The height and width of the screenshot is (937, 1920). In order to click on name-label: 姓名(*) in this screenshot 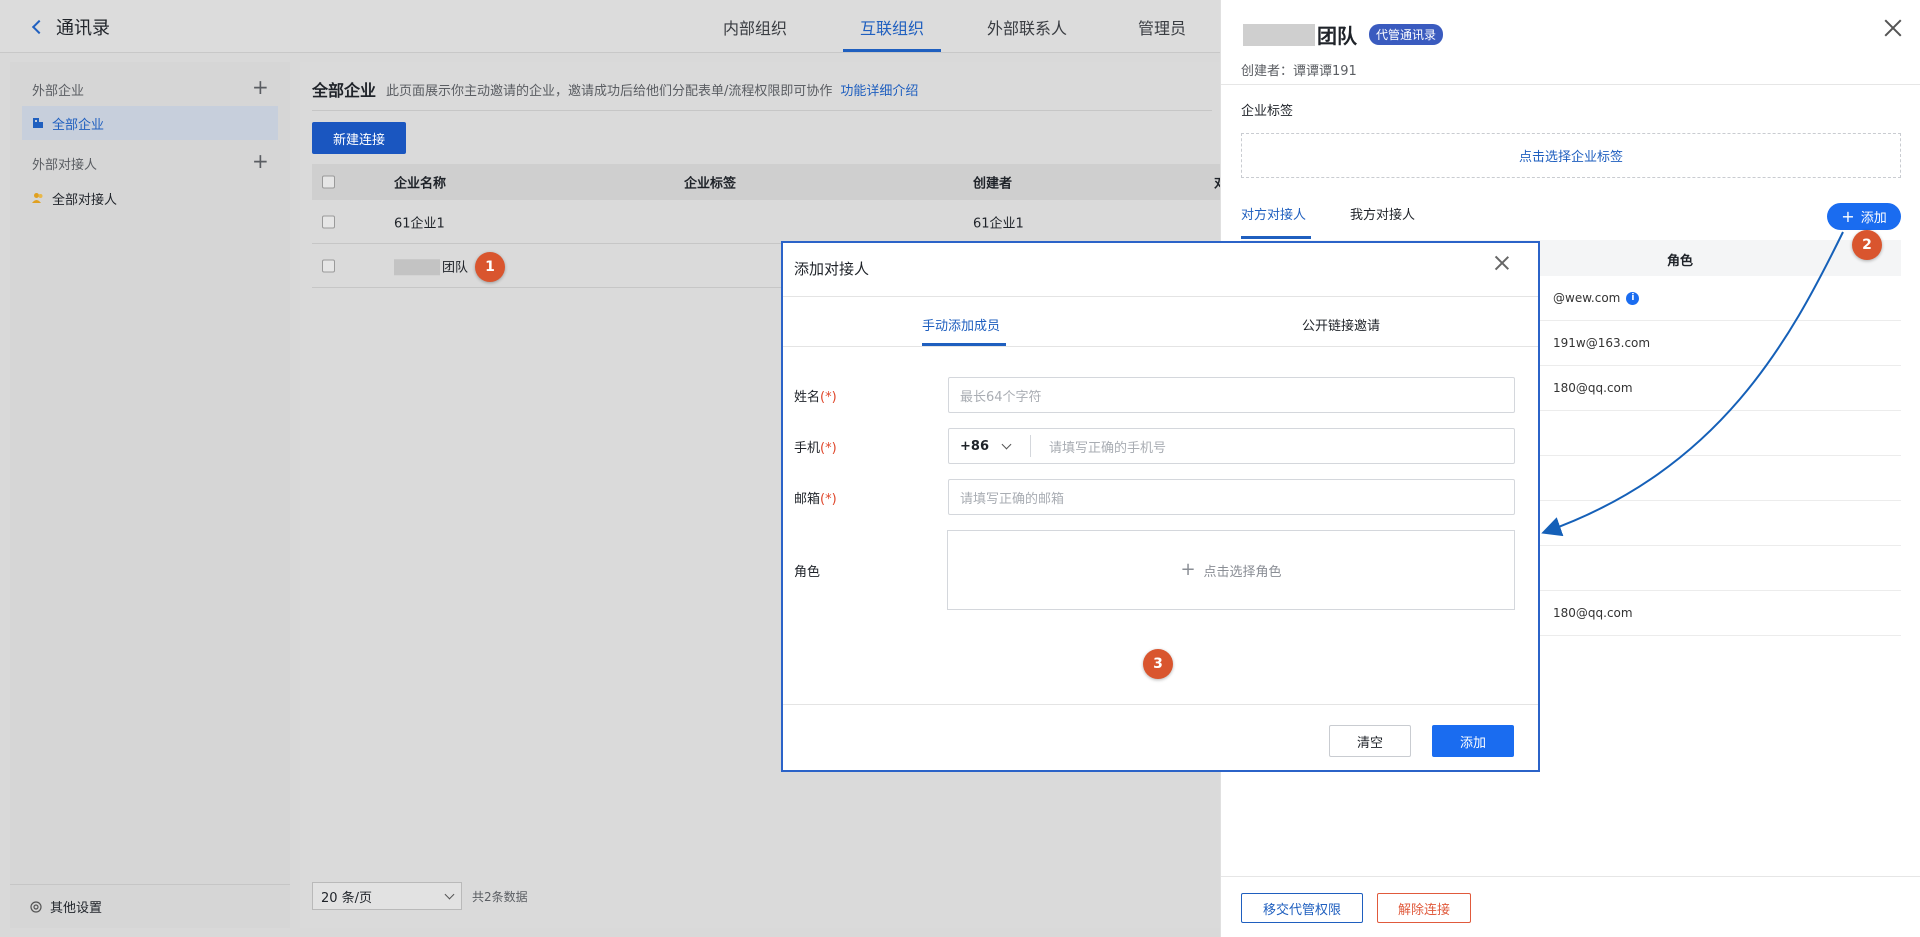, I will do `click(815, 395)`.